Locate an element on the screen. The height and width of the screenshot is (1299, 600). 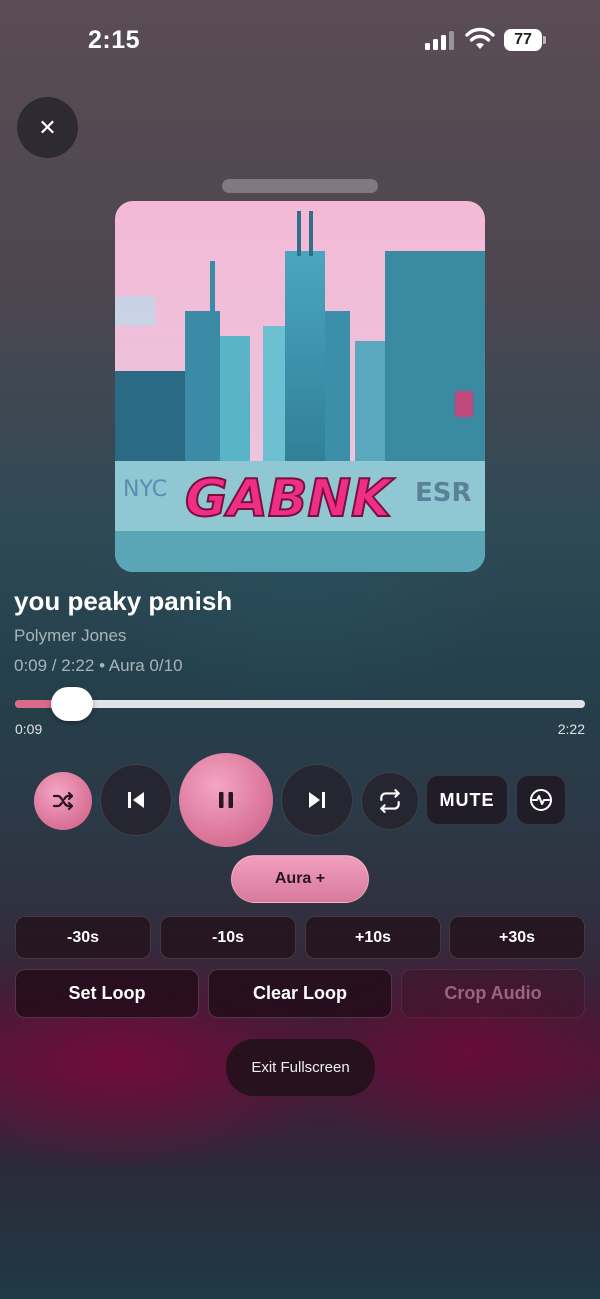
close-button: ✕ is located at coordinates (47, 127).